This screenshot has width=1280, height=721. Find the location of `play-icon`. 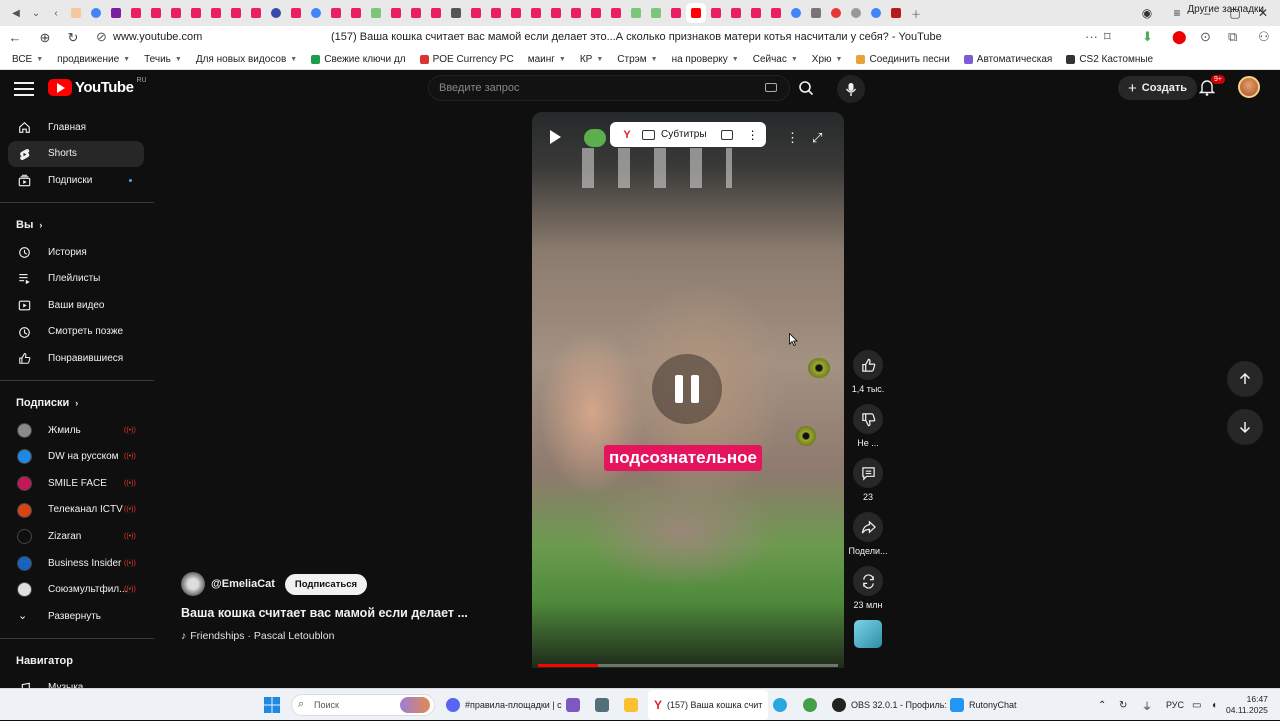

play-icon is located at coordinates (555, 137).